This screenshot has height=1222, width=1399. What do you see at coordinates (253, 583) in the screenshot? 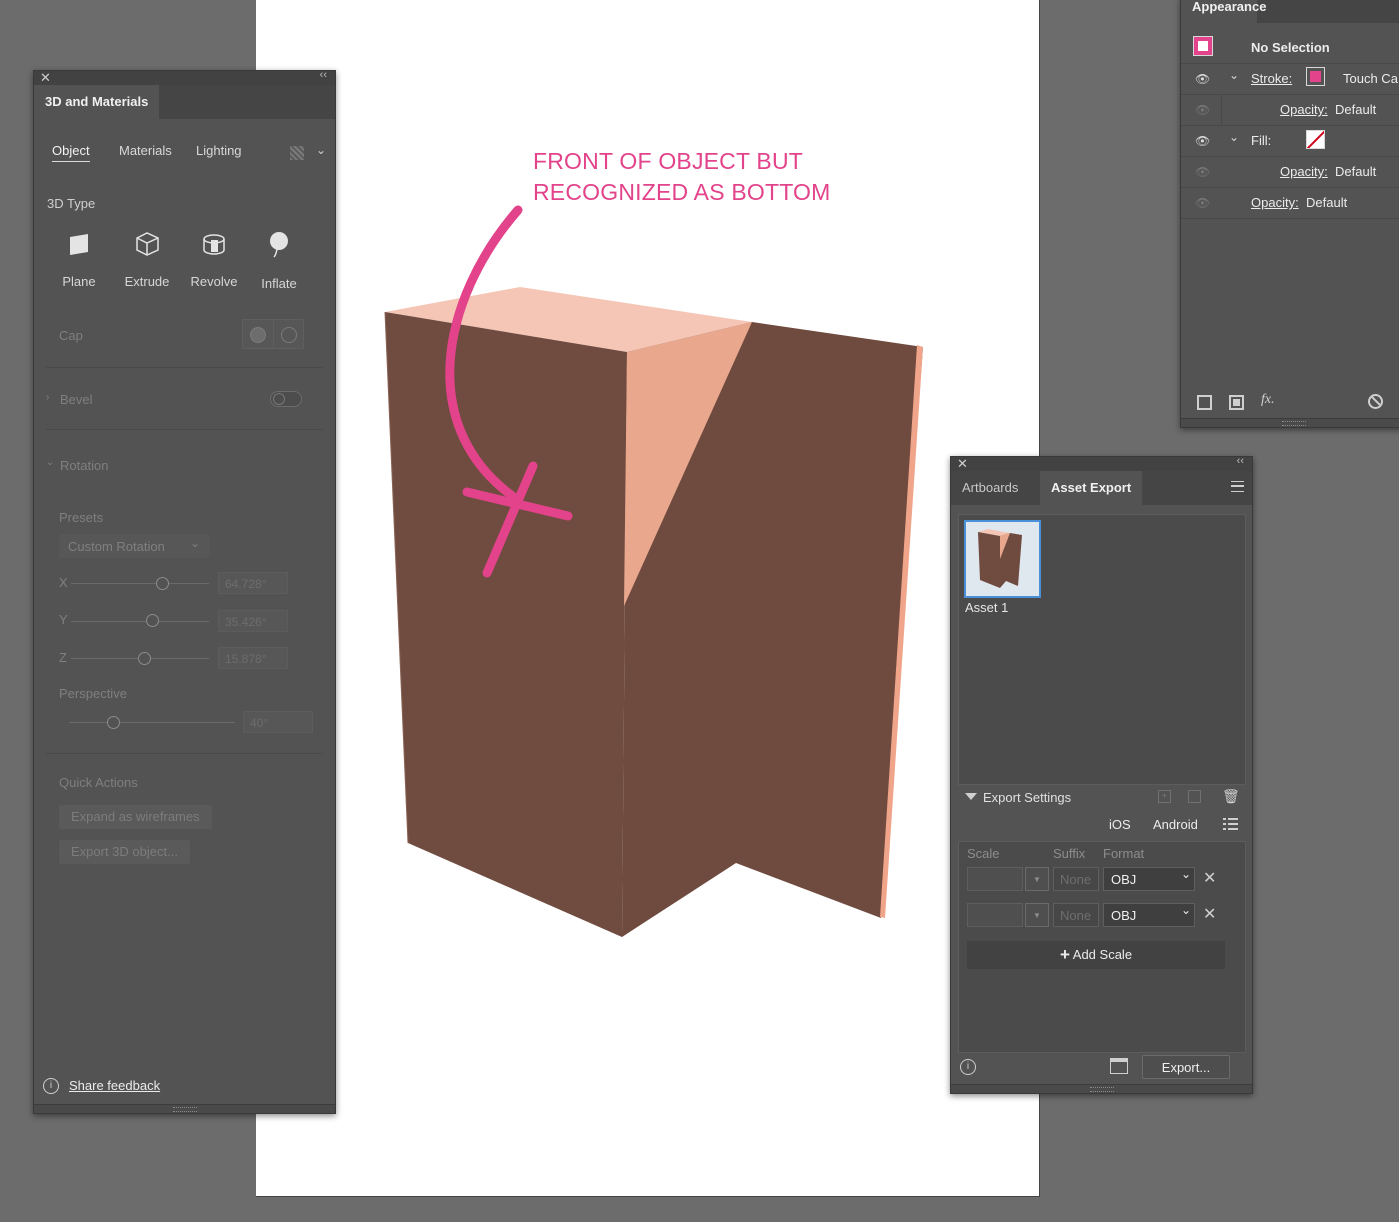
I see `x-value-field: 64.728°` at bounding box center [253, 583].